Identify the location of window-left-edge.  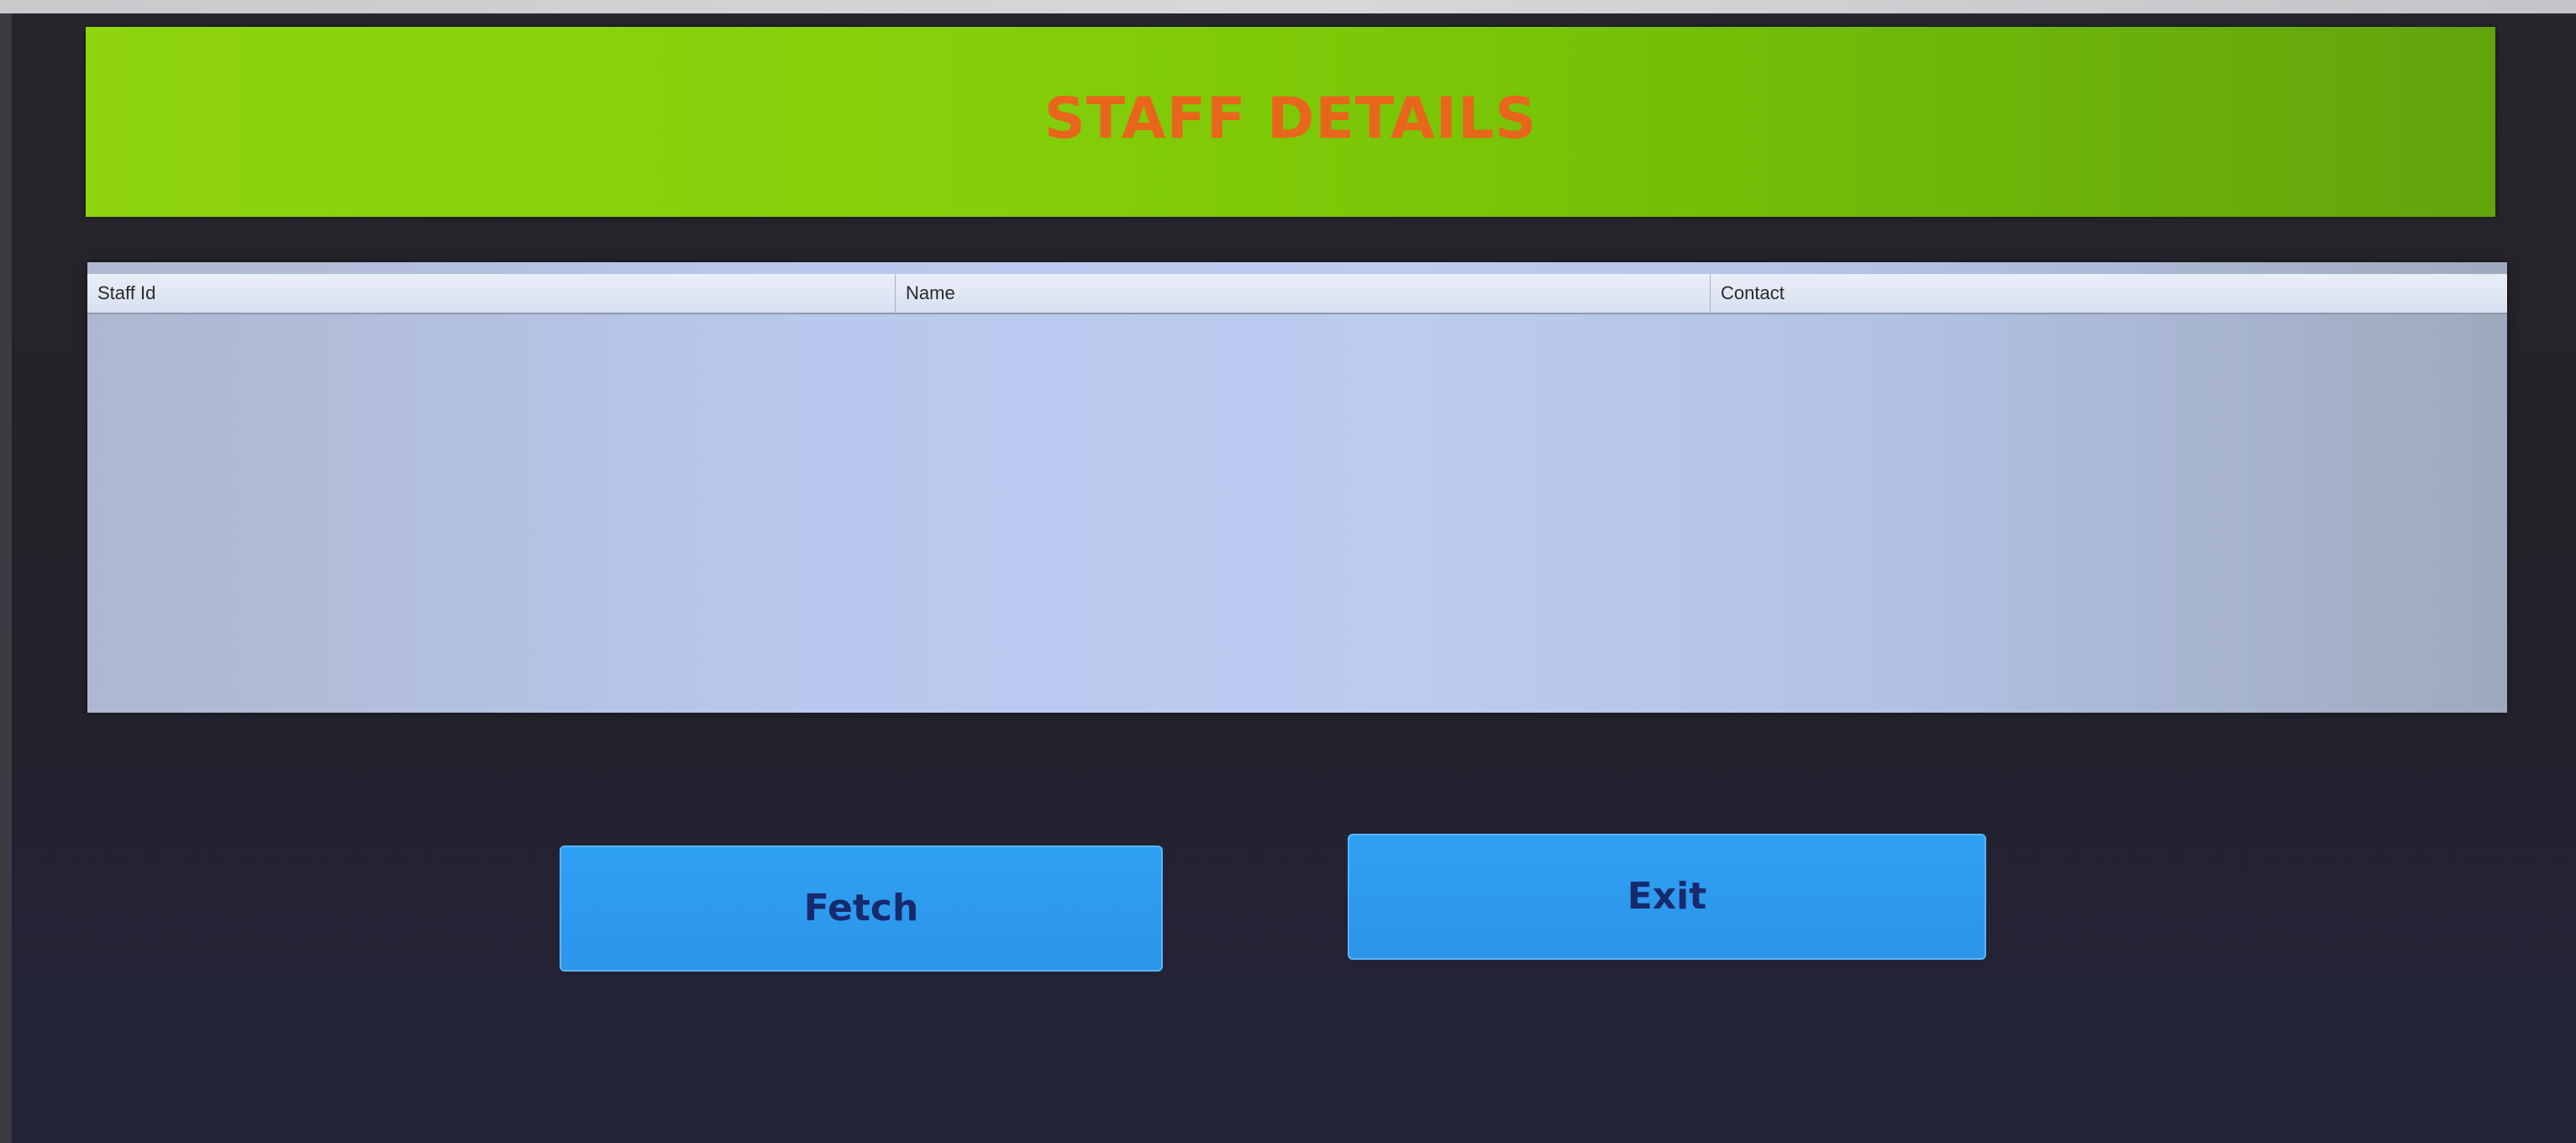
(6, 578).